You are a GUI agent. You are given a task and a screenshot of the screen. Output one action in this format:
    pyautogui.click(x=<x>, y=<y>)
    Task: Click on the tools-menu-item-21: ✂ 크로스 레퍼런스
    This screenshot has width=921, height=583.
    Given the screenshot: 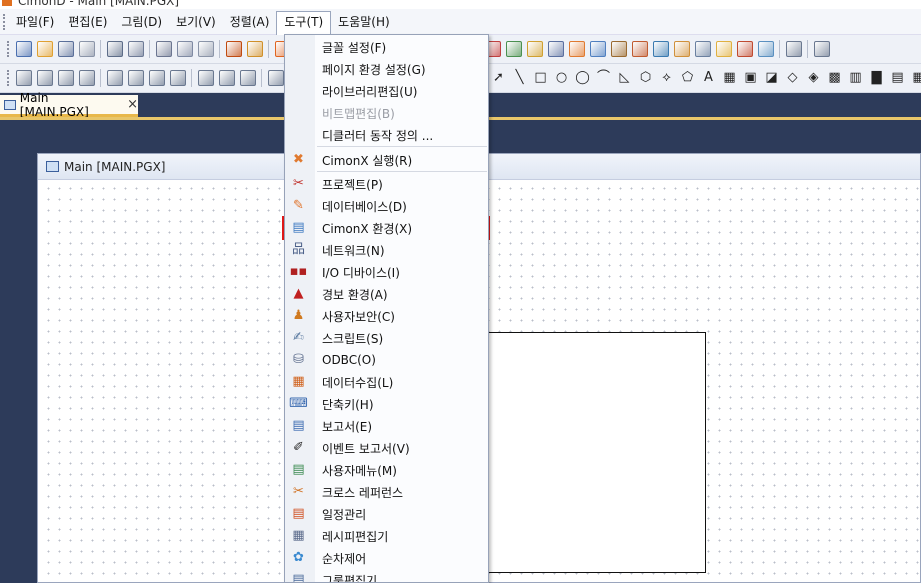 What is the action you would take?
    pyautogui.click(x=386, y=492)
    